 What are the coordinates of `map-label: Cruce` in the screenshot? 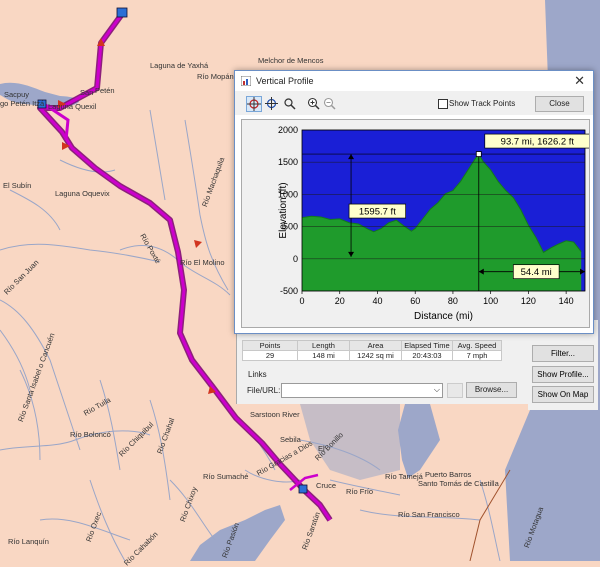 It's located at (326, 485).